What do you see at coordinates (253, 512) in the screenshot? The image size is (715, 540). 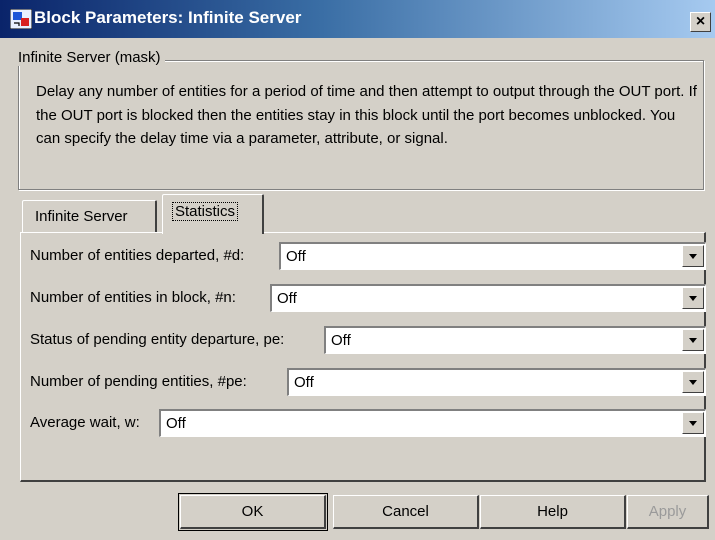 I see `ok-button: OK` at bounding box center [253, 512].